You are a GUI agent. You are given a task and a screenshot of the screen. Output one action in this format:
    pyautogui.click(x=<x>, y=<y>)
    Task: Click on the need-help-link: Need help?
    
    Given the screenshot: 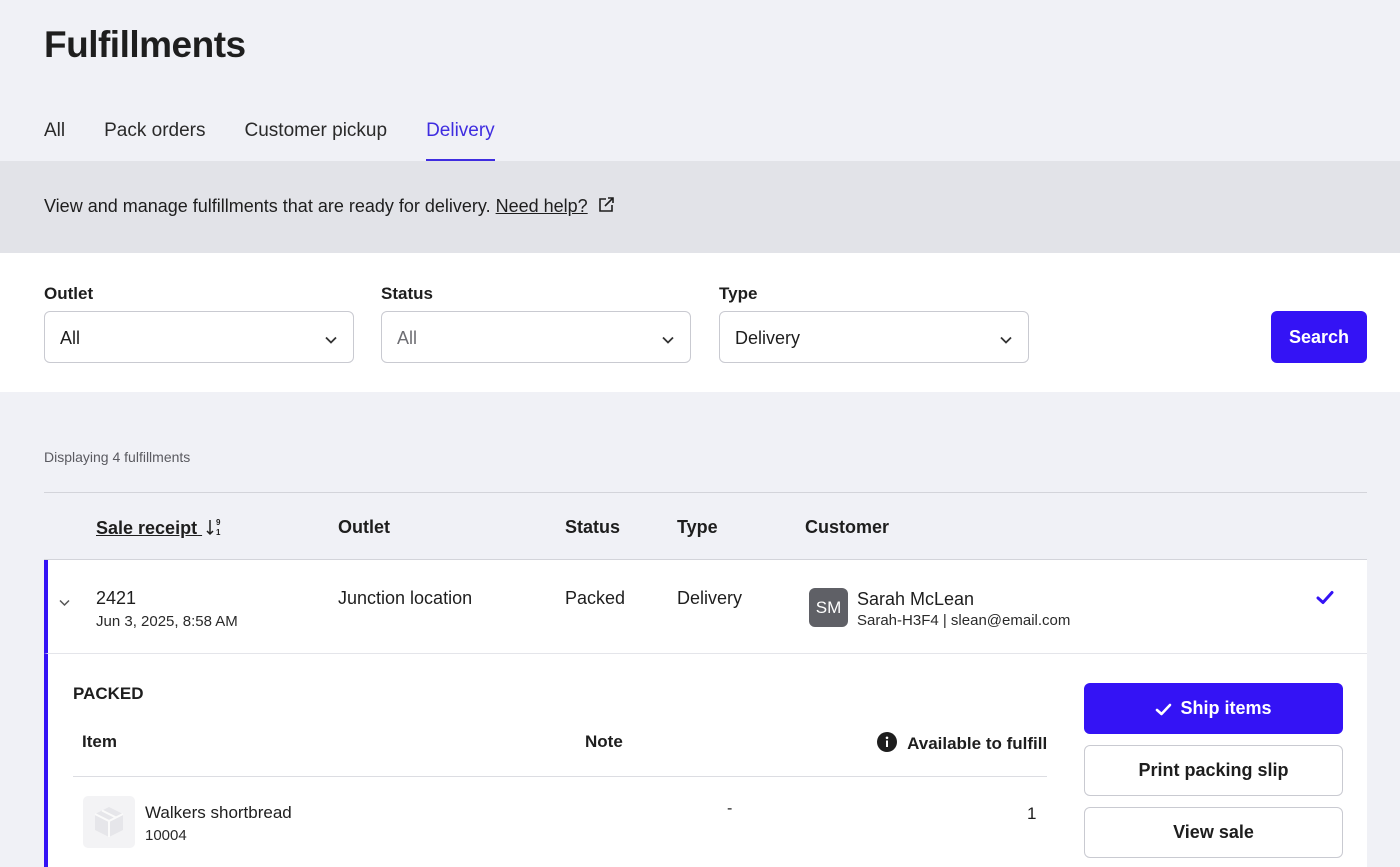 What is the action you would take?
    pyautogui.click(x=542, y=206)
    